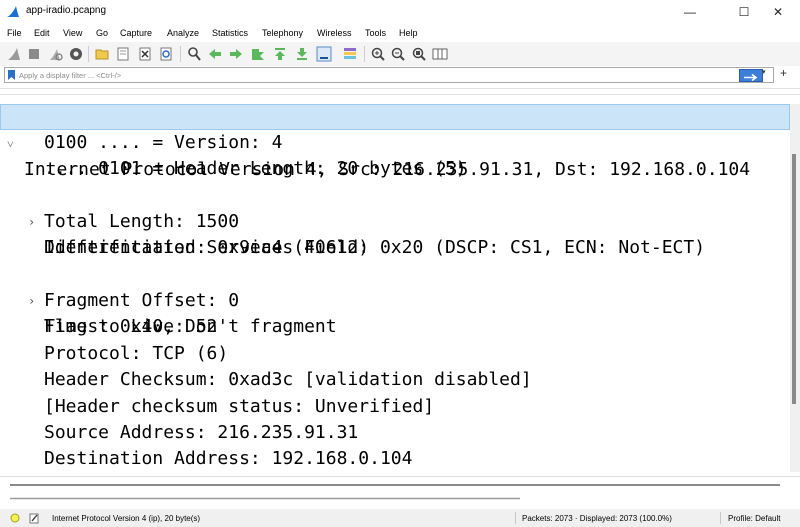  I want to click on window-title: app-iradio.pcapng, so click(66, 10).